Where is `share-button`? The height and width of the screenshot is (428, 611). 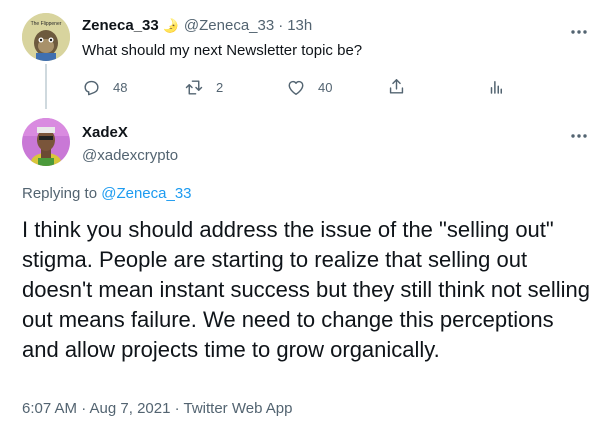 share-button is located at coordinates (396, 86).